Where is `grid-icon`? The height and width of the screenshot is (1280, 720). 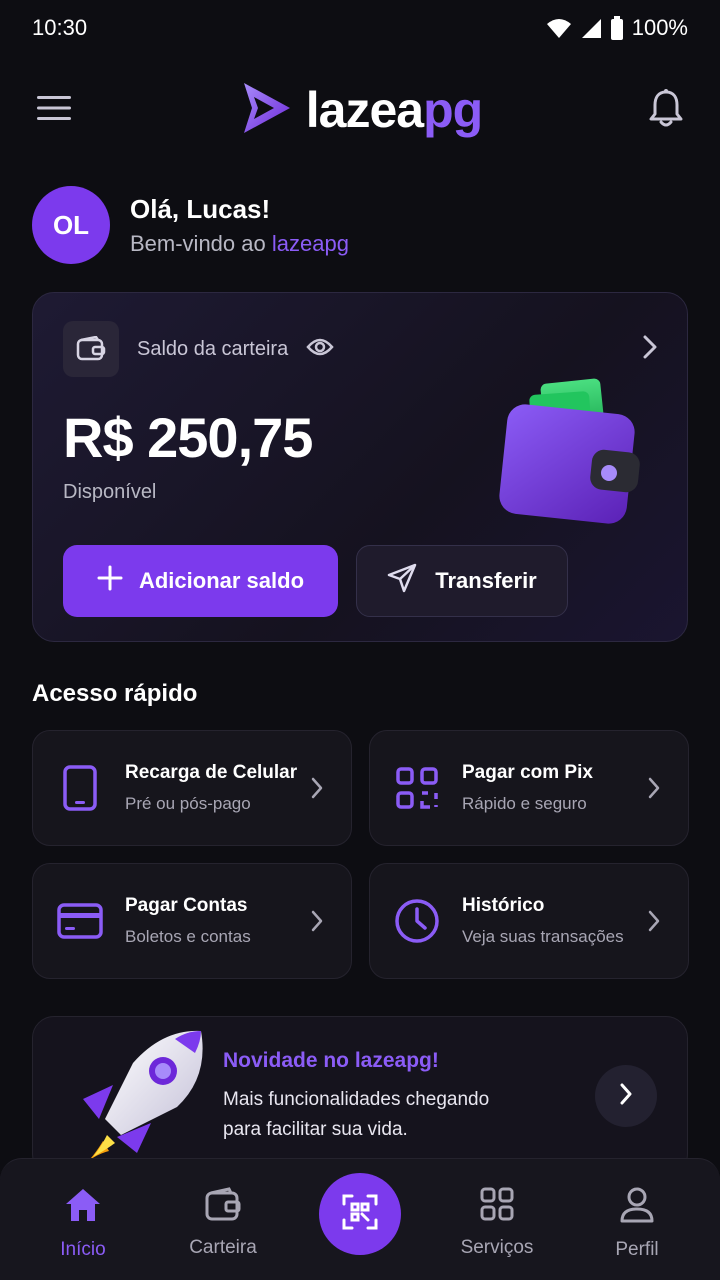
grid-icon is located at coordinates (497, 1207).